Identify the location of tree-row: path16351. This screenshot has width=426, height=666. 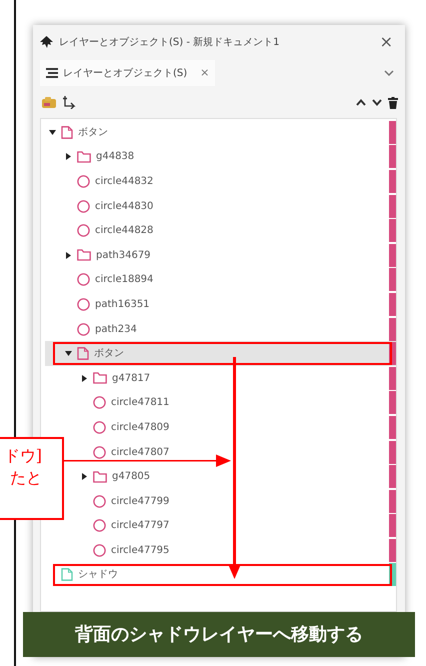
(220, 304).